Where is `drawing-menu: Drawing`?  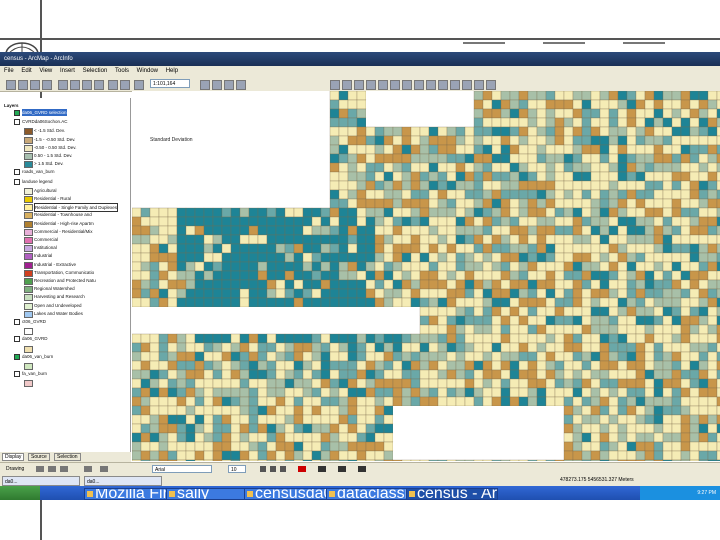 drawing-menu: Drawing is located at coordinates (15, 469).